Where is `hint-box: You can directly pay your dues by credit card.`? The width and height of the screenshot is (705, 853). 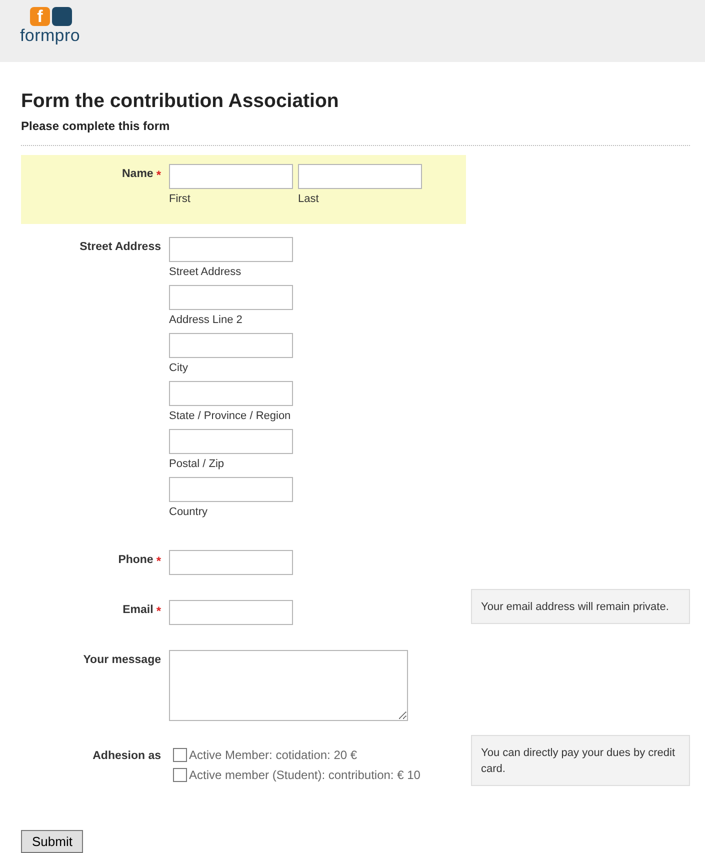
hint-box: You can directly pay your dues by credit card. is located at coordinates (580, 760).